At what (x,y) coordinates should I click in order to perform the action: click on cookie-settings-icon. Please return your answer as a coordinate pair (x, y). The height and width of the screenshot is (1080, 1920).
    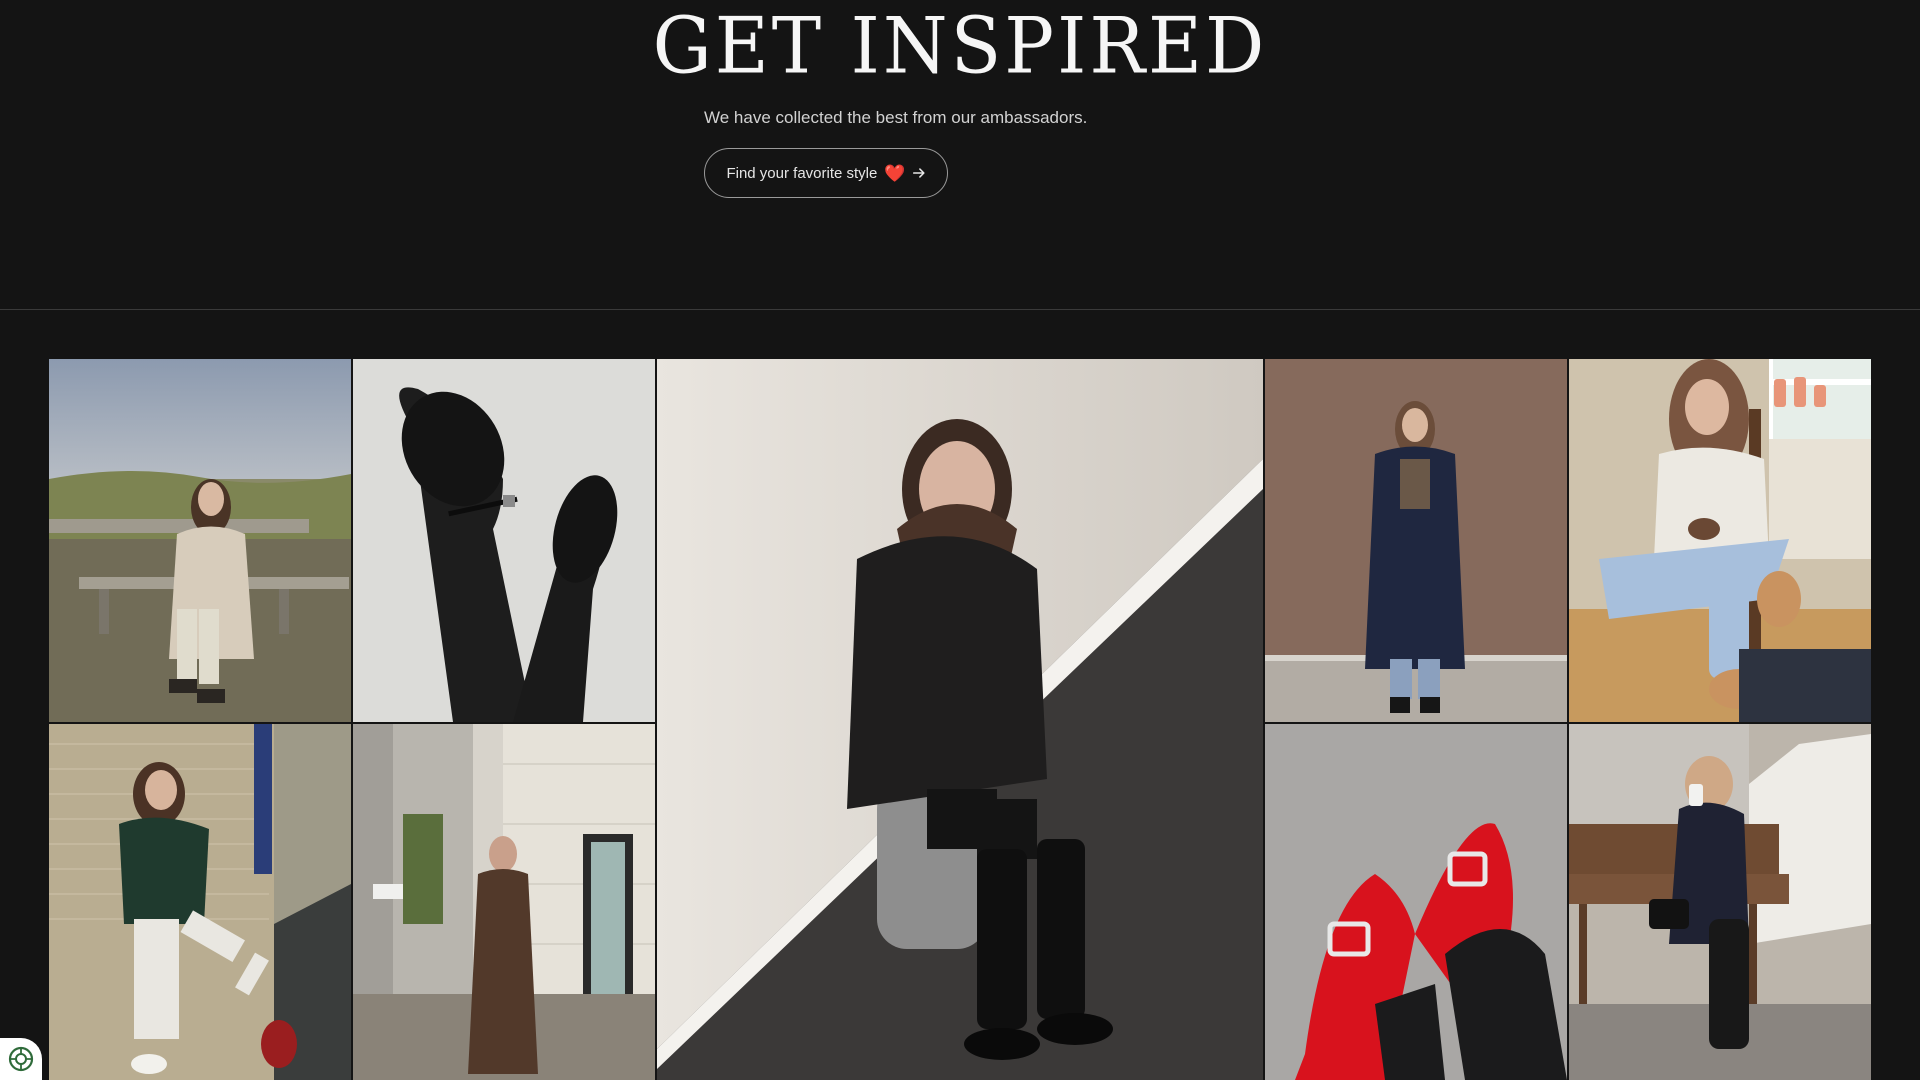
    Looking at the image, I should click on (21, 1059).